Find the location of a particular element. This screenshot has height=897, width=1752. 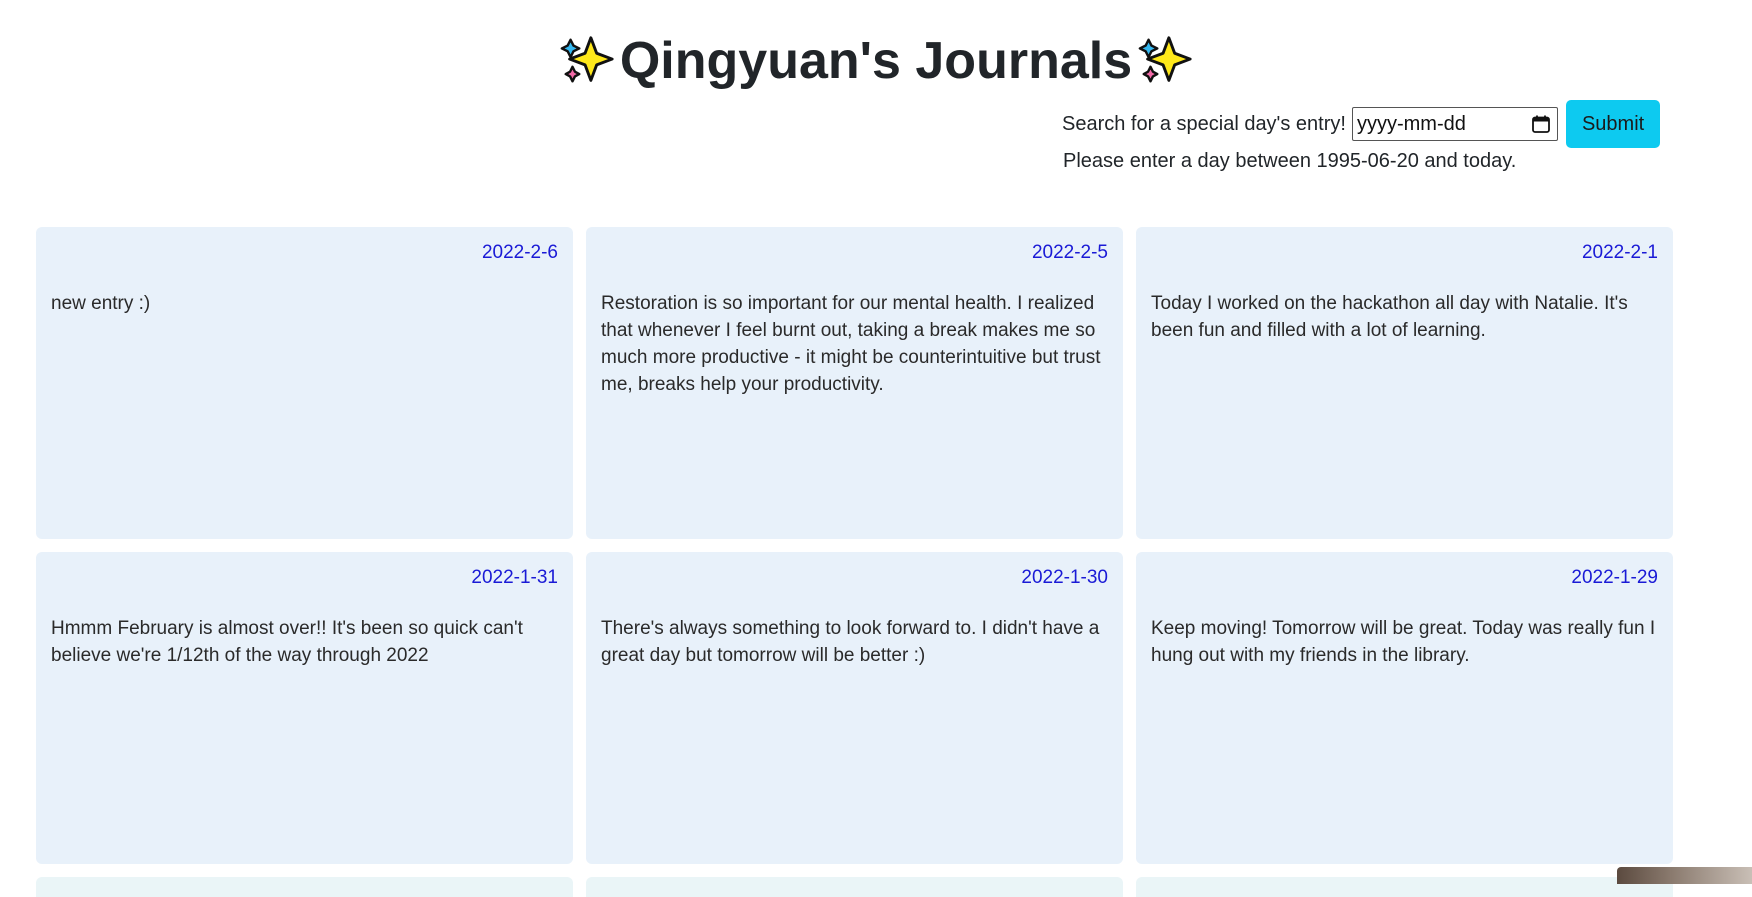

entry-card: 2022-2-6 new entry :) is located at coordinates (304, 383).